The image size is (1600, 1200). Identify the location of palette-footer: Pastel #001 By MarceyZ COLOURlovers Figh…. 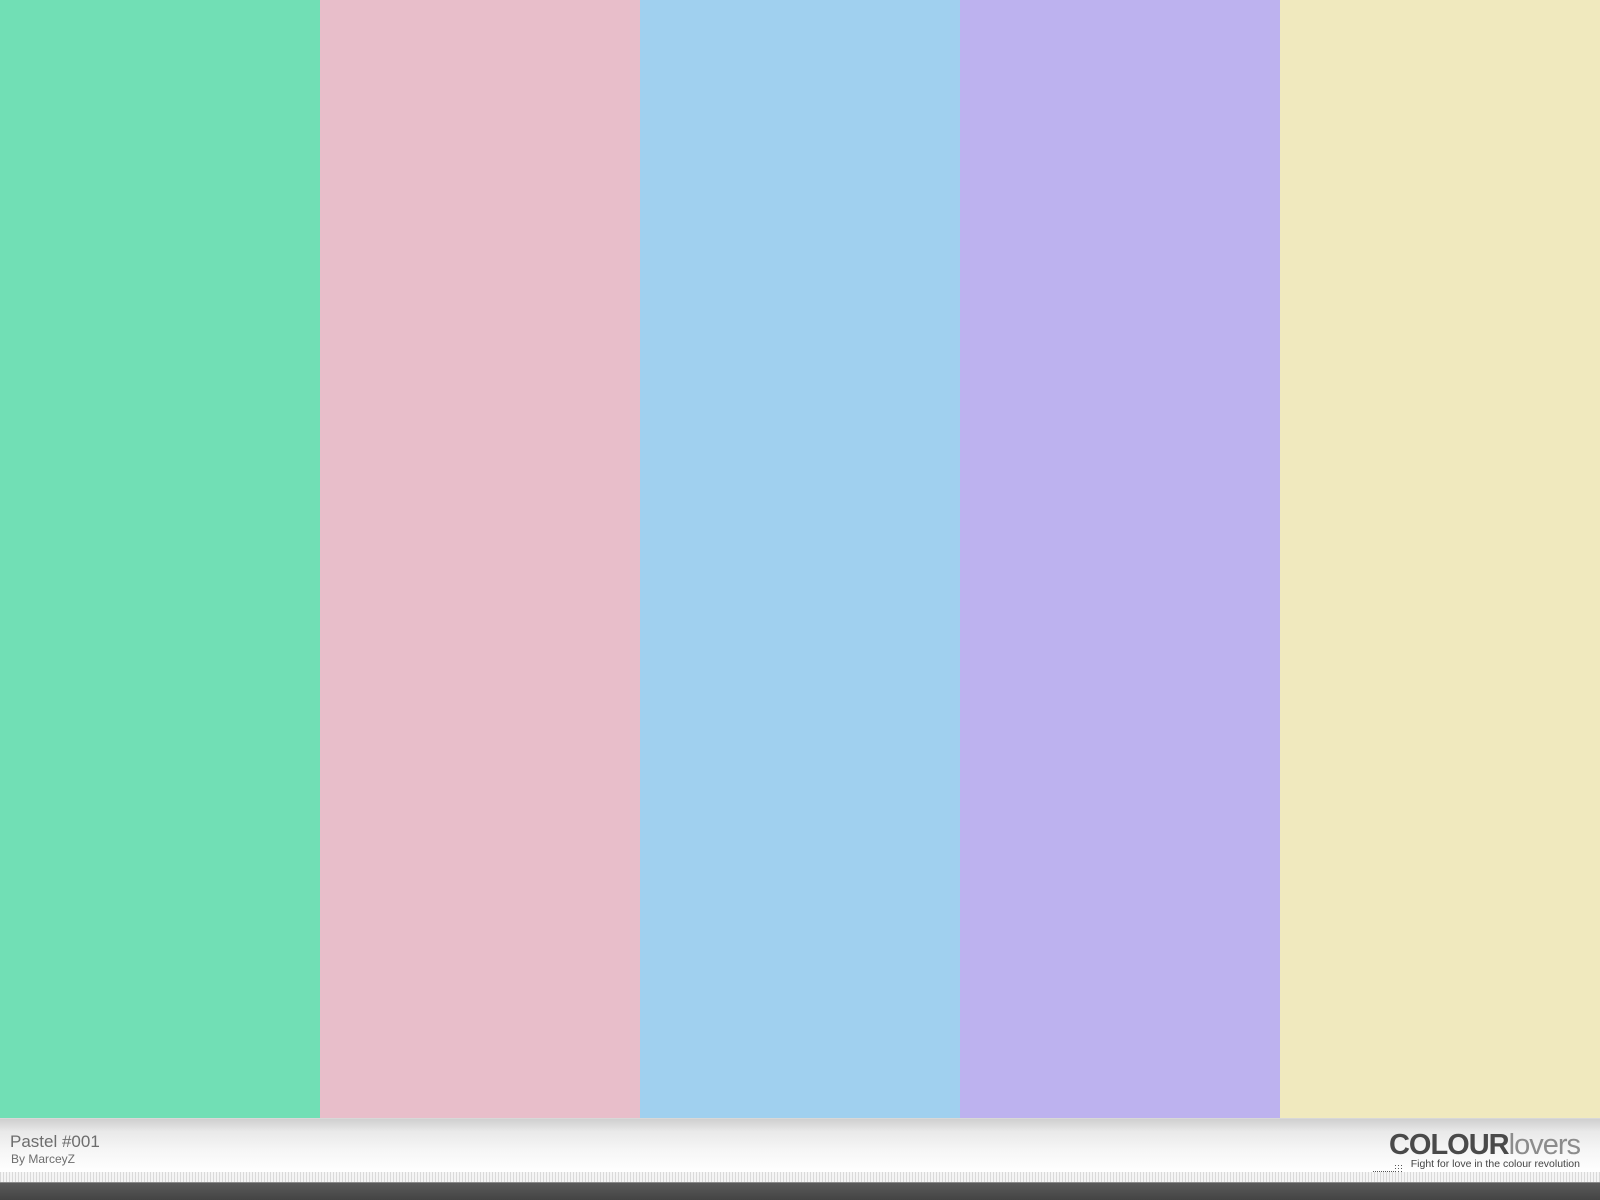
(800, 1150).